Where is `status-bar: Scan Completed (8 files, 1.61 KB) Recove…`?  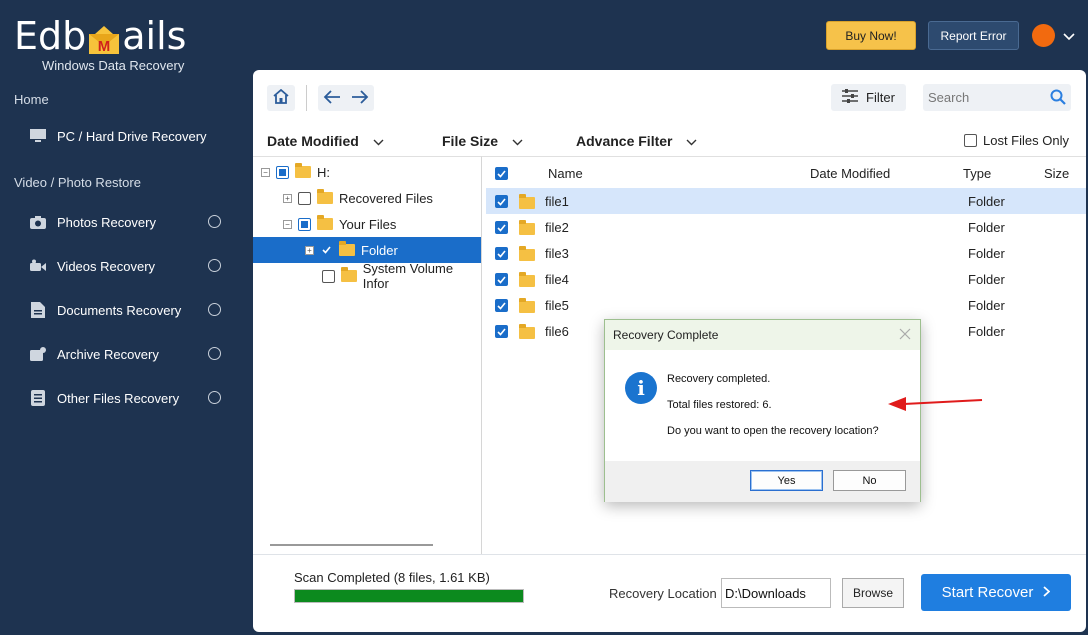 status-bar: Scan Completed (8 files, 1.61 KB) Recove… is located at coordinates (669, 593).